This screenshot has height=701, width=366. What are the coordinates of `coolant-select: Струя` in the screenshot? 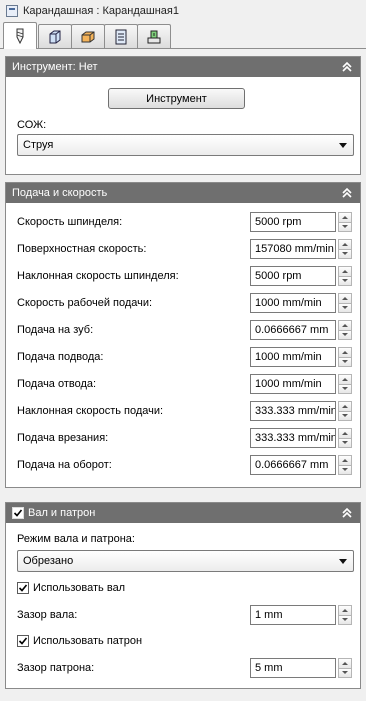 It's located at (185, 145).